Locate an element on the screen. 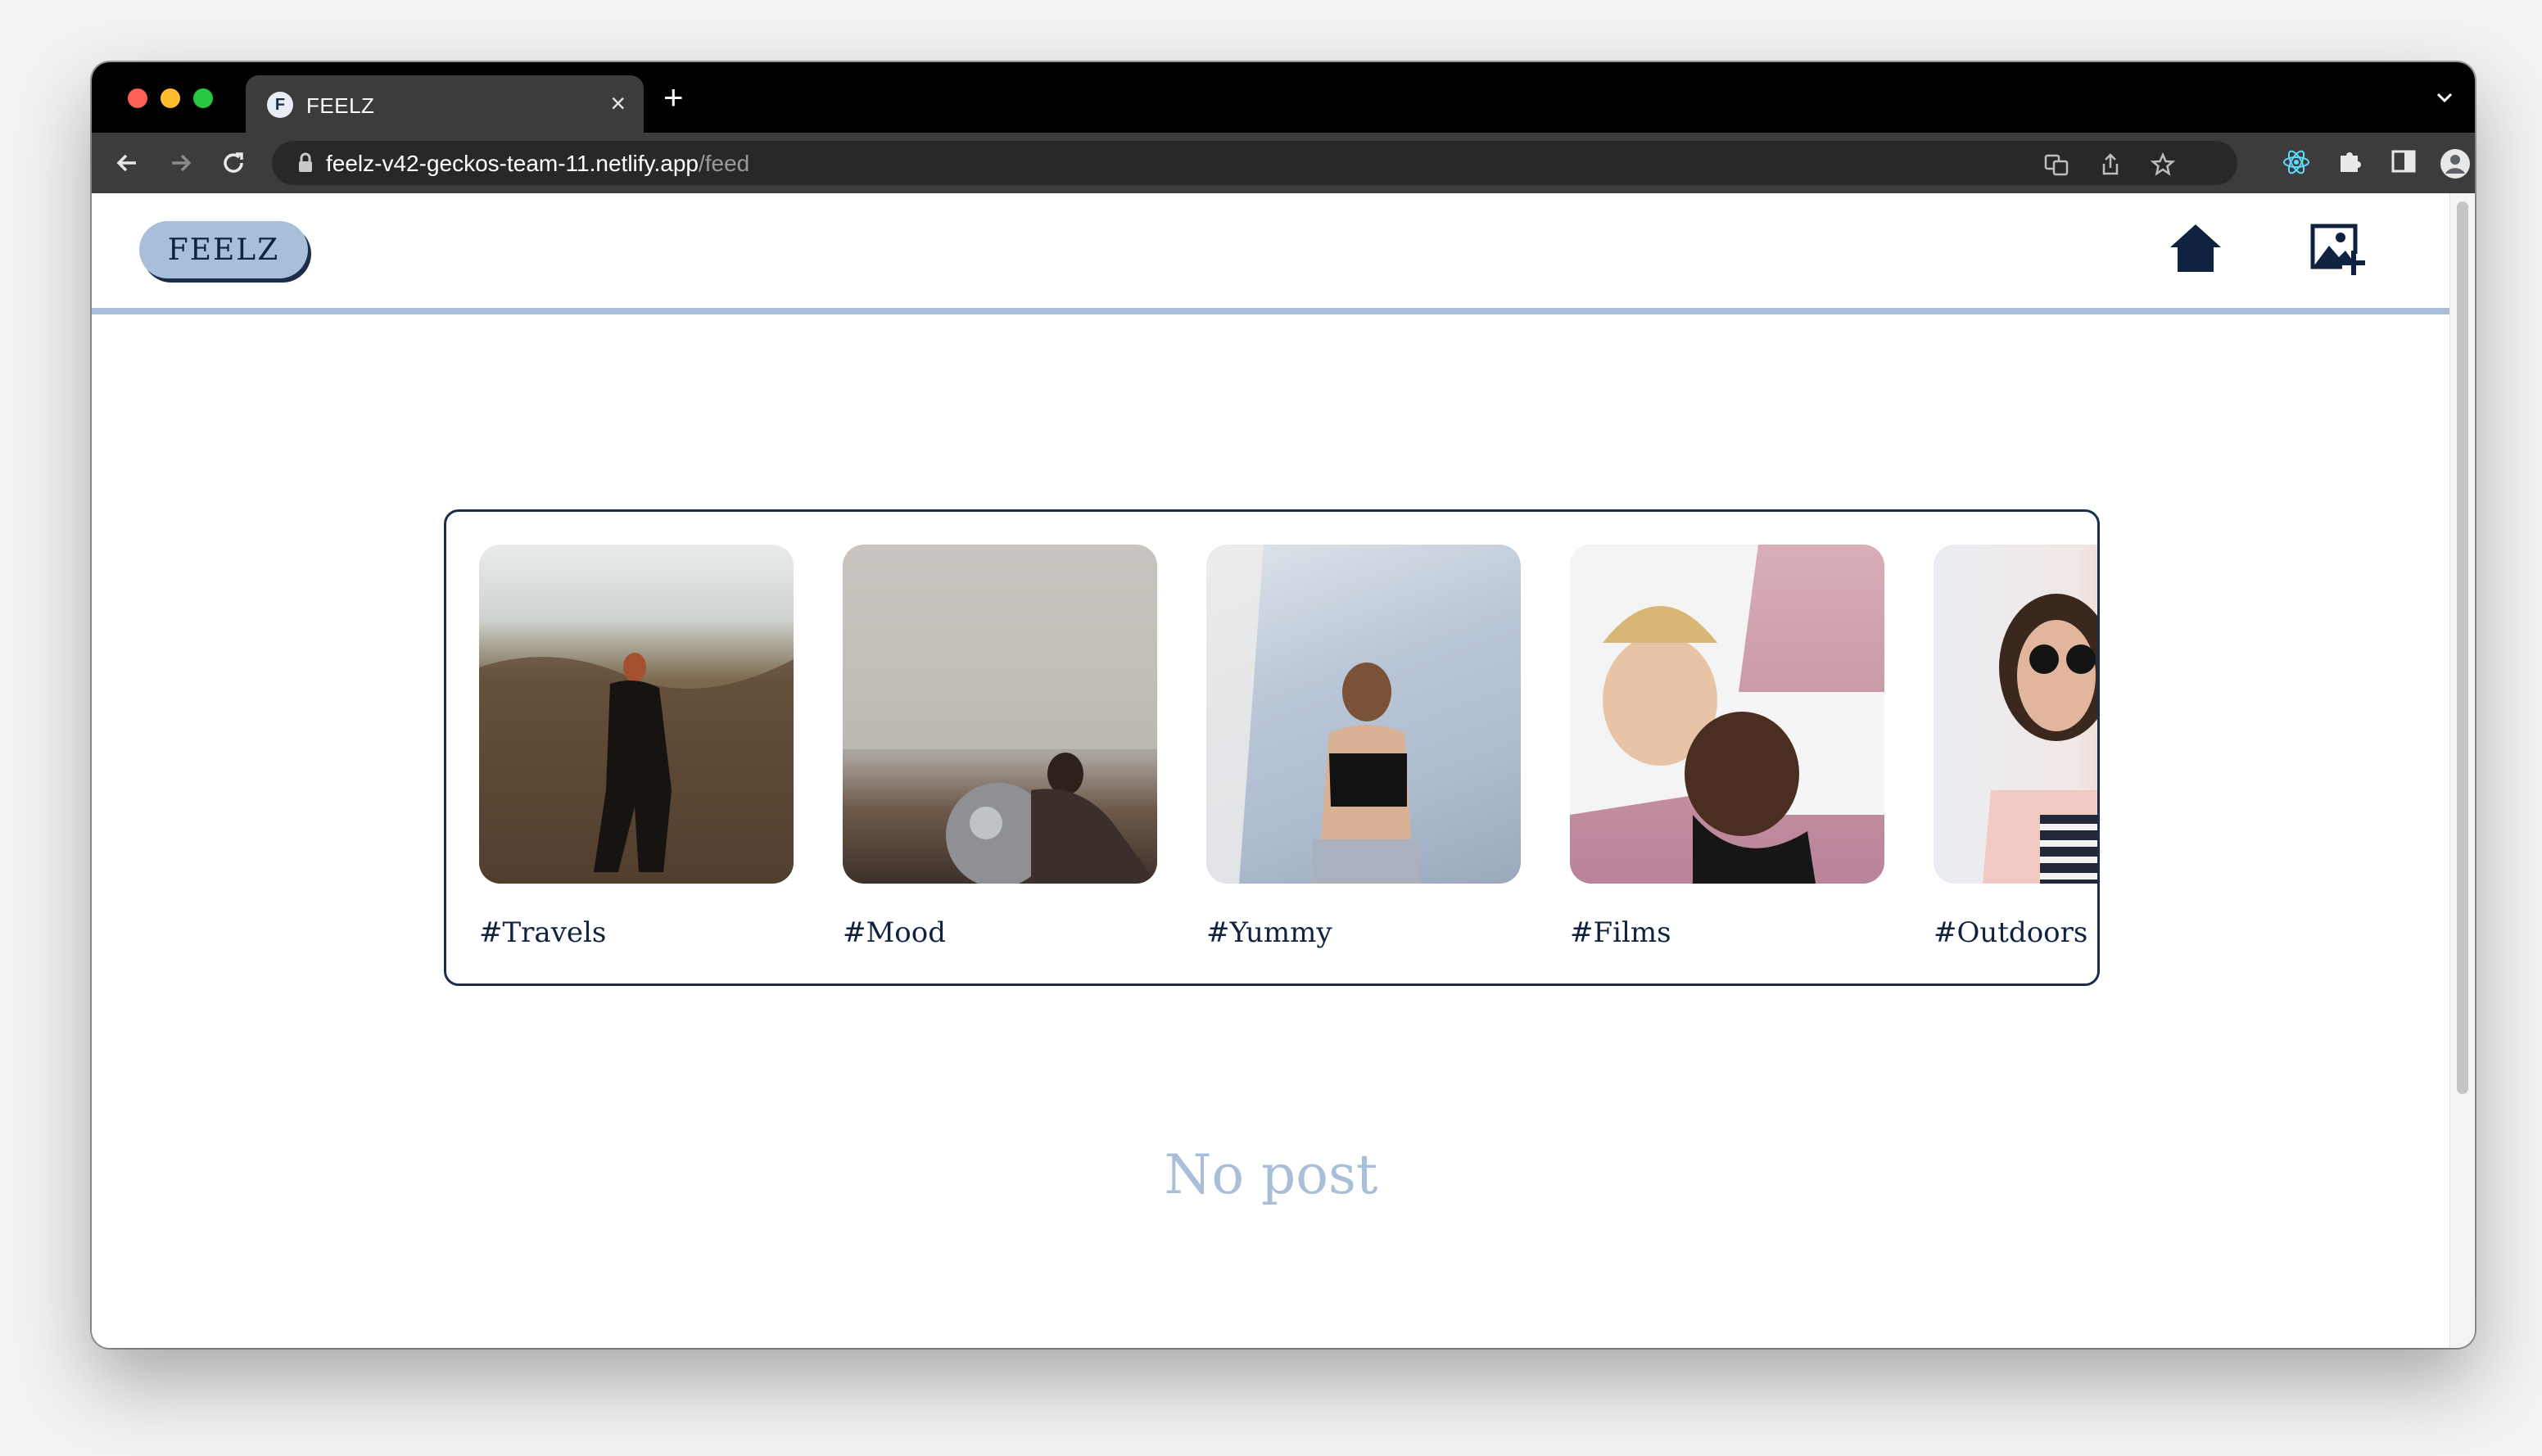  tab-title: FEELZ is located at coordinates (340, 105).